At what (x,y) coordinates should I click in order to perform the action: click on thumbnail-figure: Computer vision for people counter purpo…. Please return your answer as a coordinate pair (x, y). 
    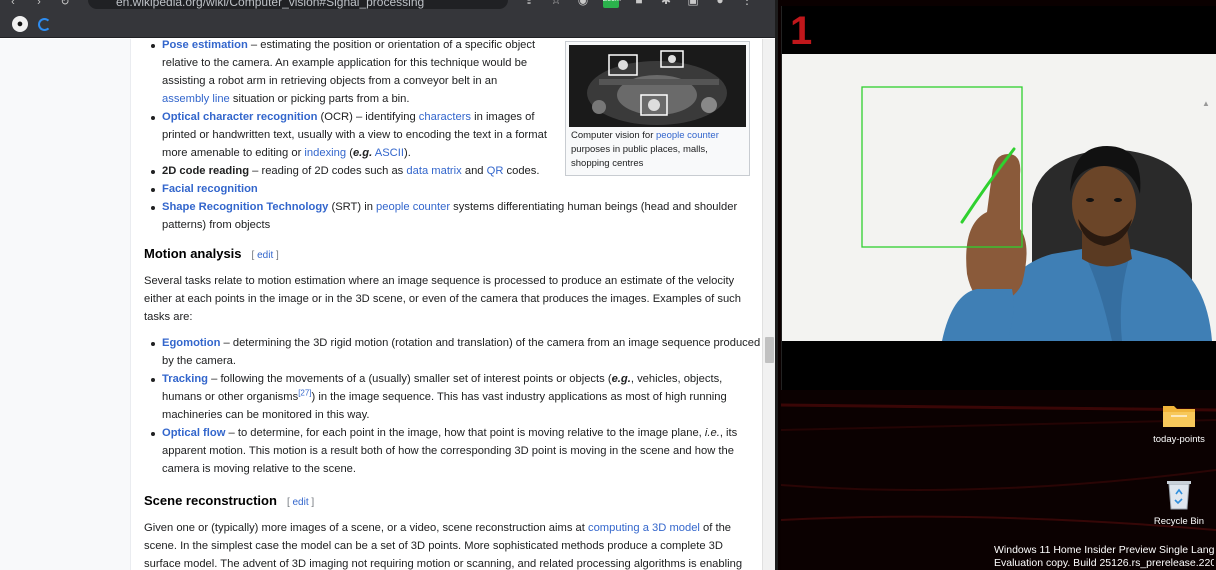
    Looking at the image, I should click on (657, 108).